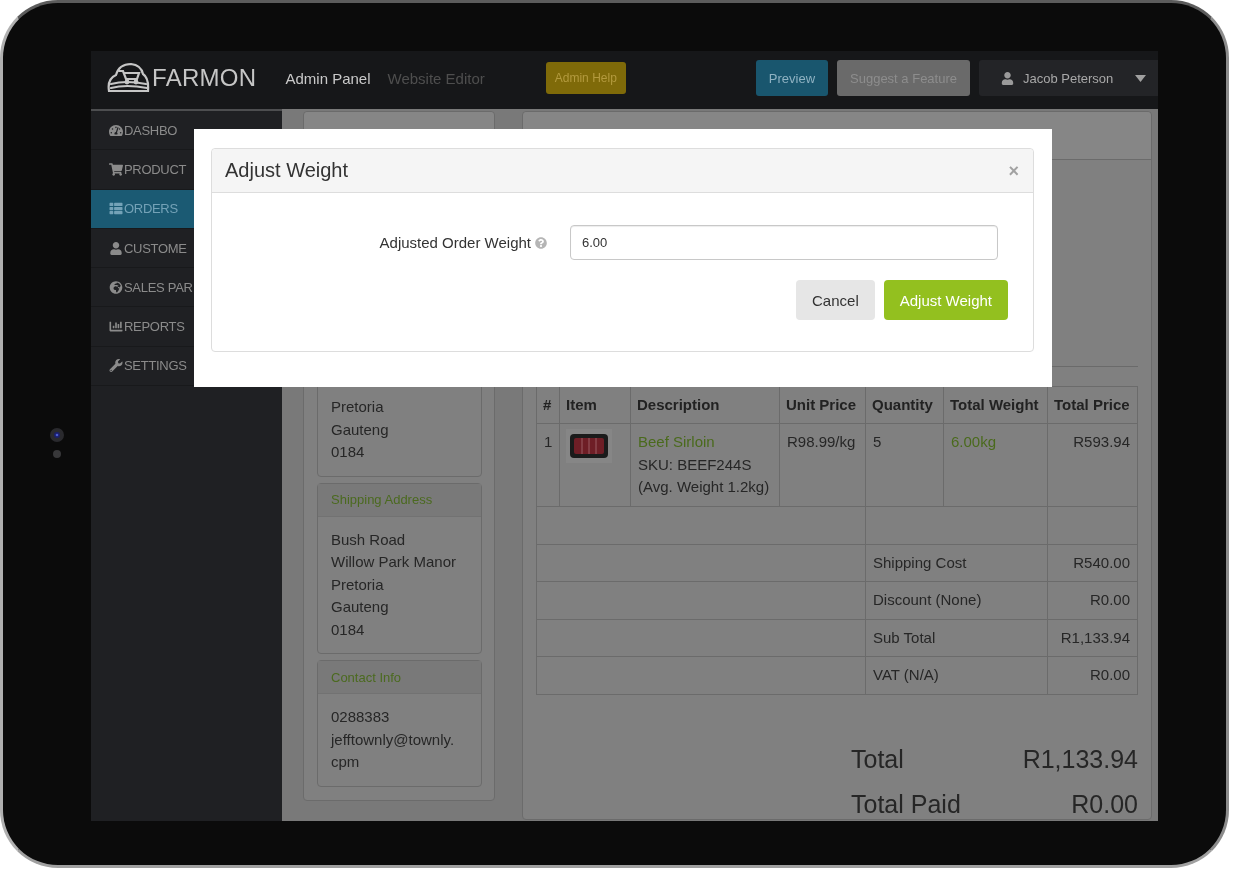  I want to click on list-icon, so click(116, 209).